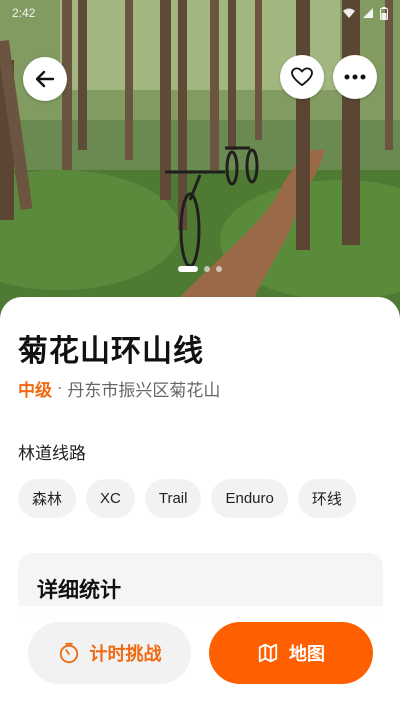  Describe the element at coordinates (188, 269) in the screenshot. I see `carousel-dot-active` at that location.